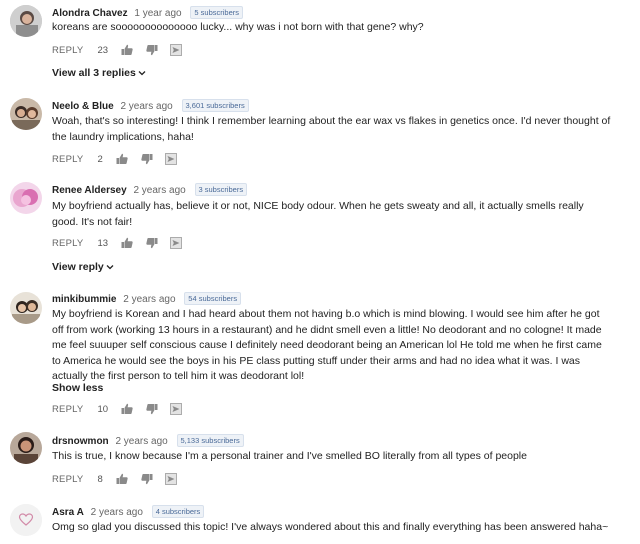 This screenshot has height=544, width=640. I want to click on comment-header: Asra A 2 years ago 4 subscribers, so click(128, 511).